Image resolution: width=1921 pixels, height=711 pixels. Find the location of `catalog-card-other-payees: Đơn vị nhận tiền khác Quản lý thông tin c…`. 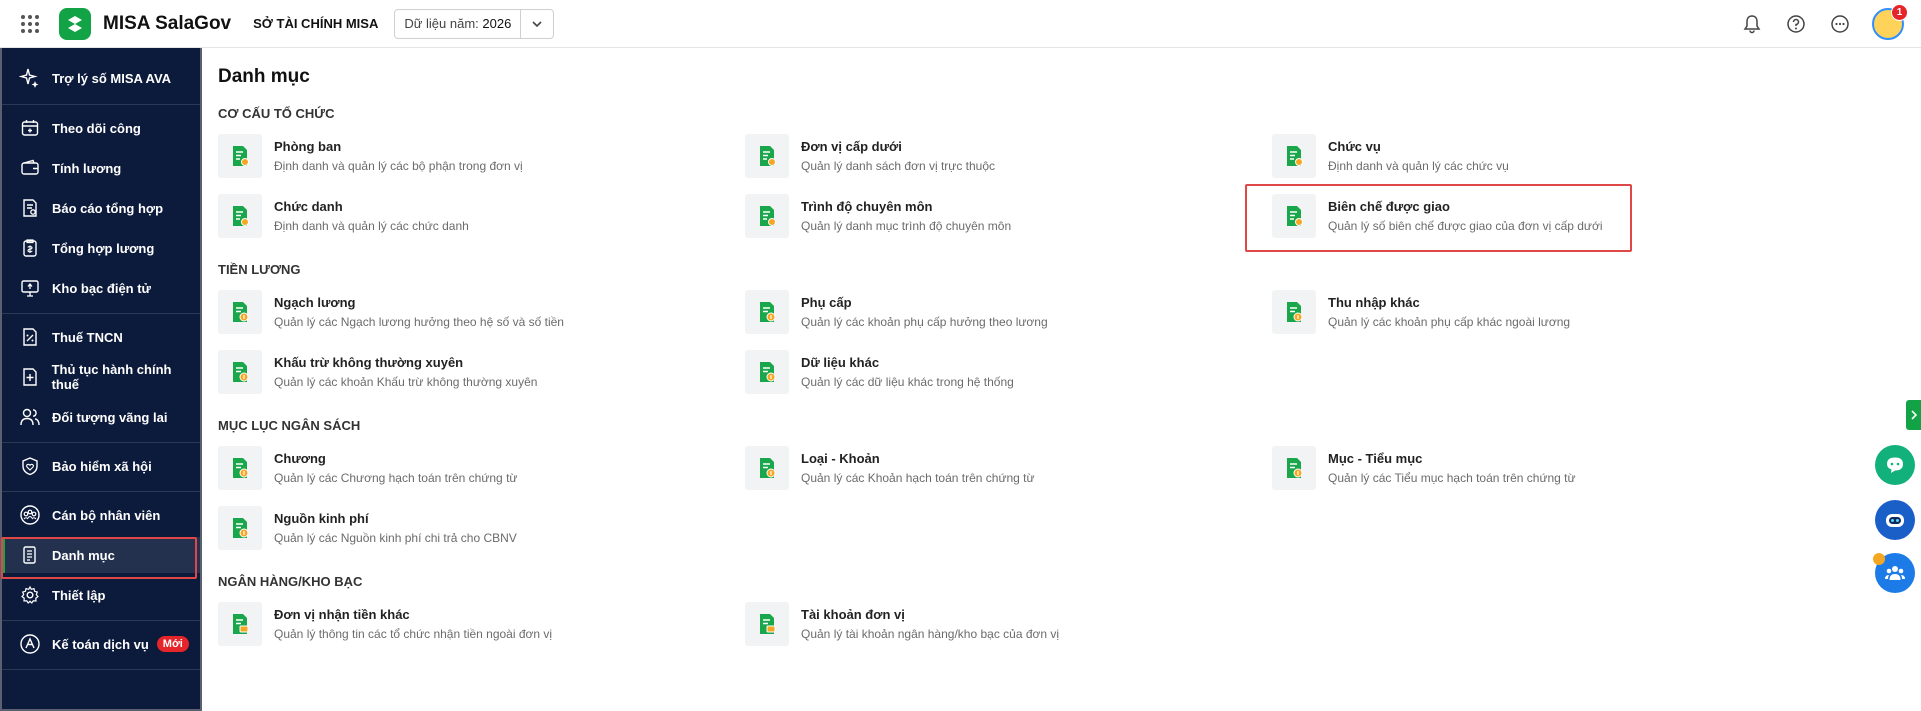

catalog-card-other-payees: Đơn vị nhận tiền khác Quản lý thông tin c… is located at coordinates (478, 627).